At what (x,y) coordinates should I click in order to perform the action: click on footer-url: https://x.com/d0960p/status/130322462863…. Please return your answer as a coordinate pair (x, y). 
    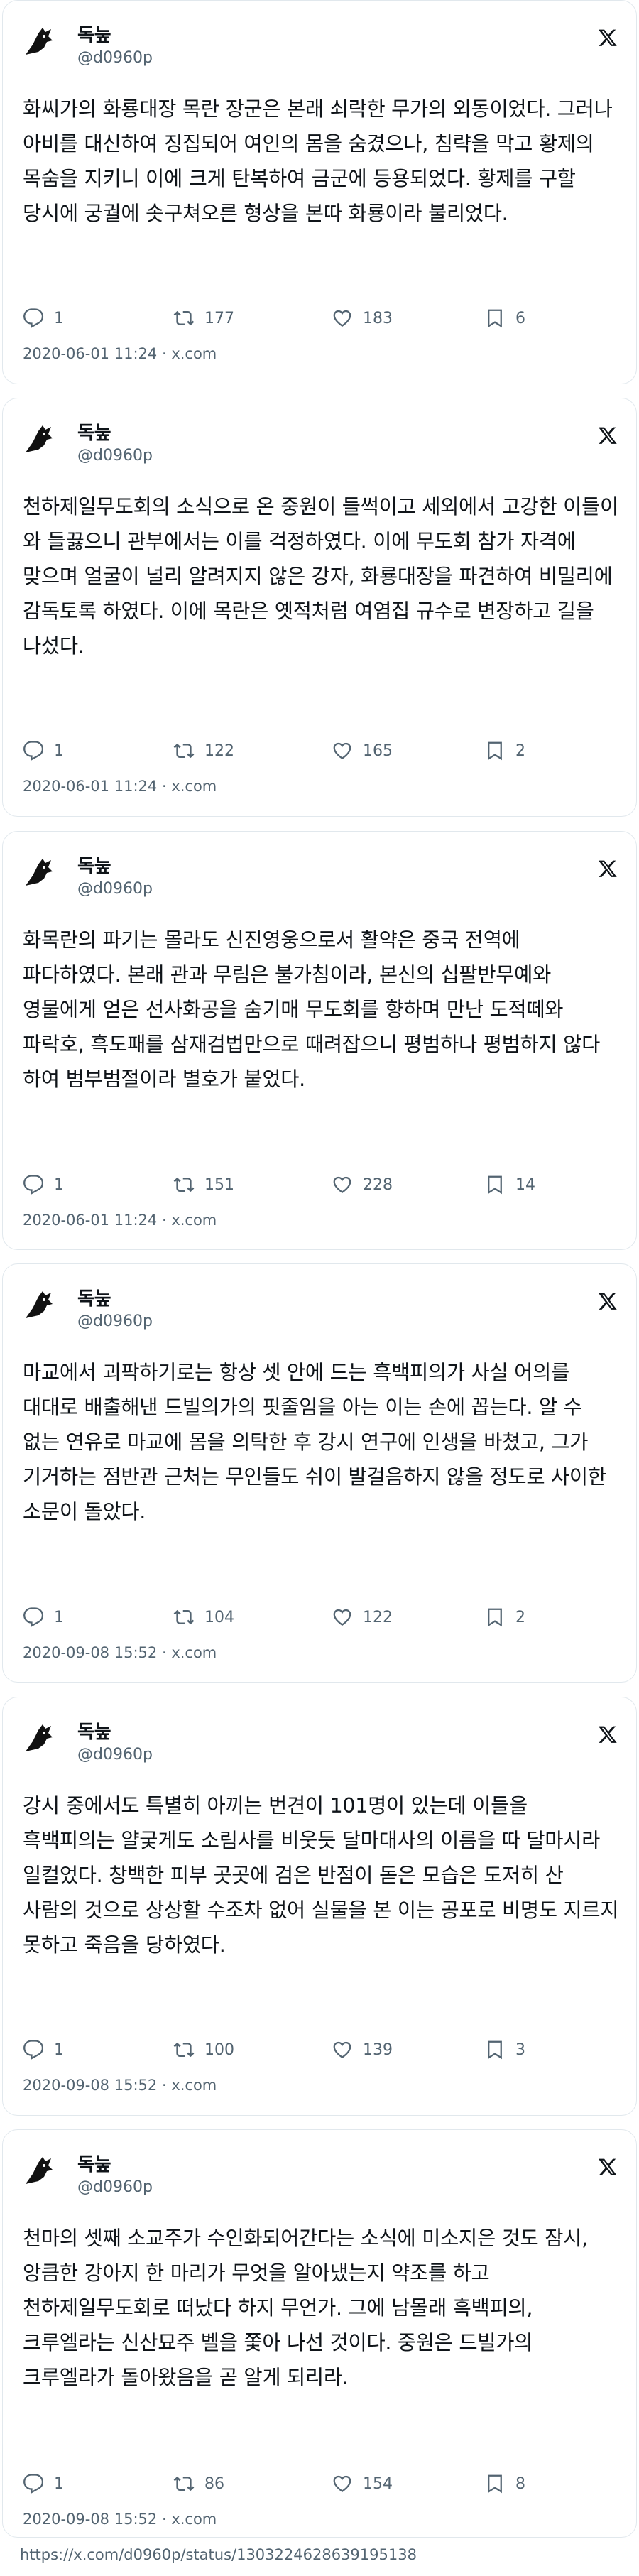
    Looking at the image, I should click on (218, 2555).